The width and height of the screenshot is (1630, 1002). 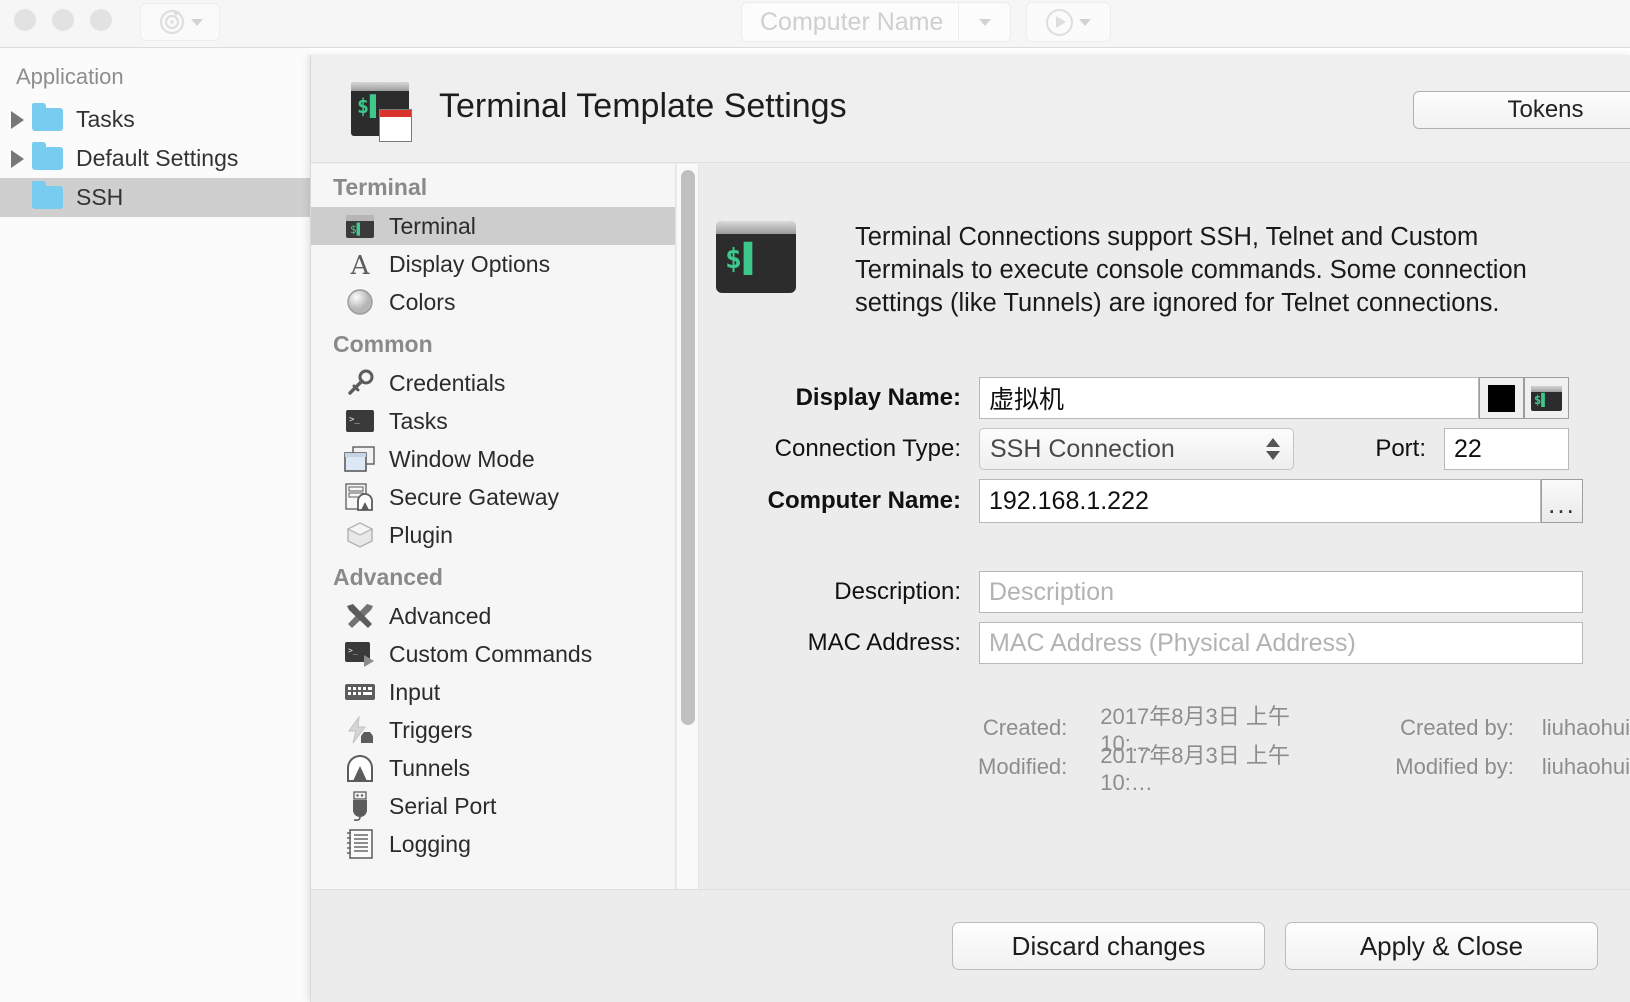 I want to click on nav-item-serial-port: Serial Port, so click(x=493, y=806).